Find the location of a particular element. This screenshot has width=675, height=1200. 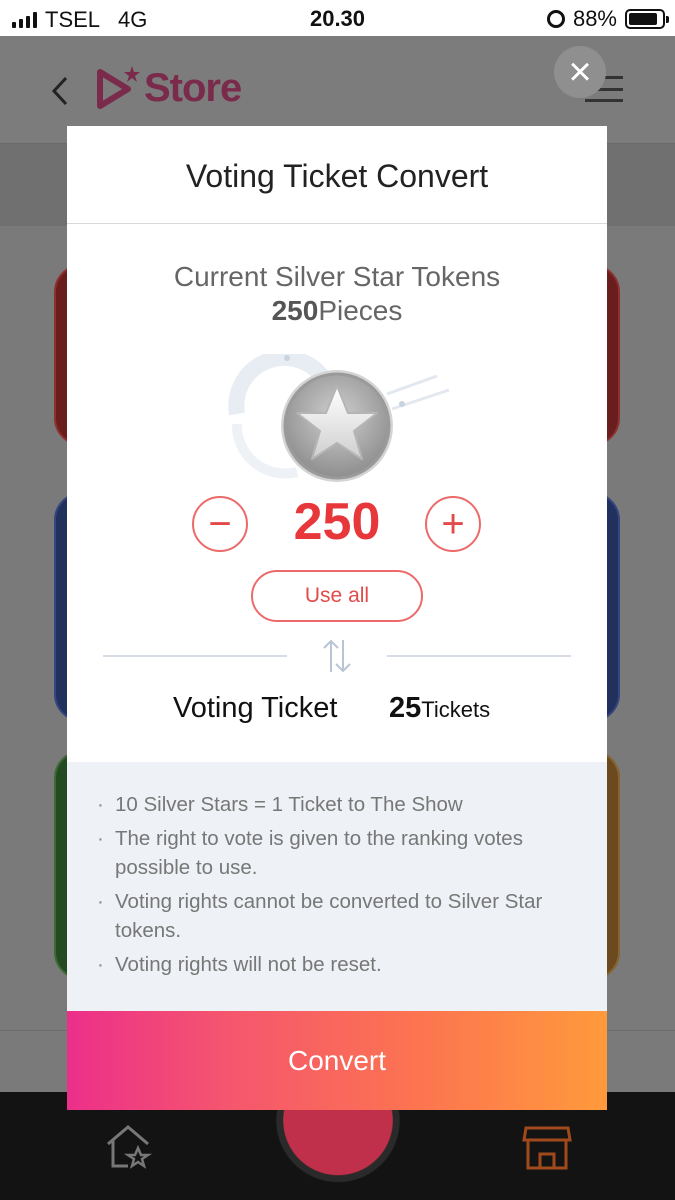

voting-ticket-count: 25Tickets is located at coordinates (439, 708).